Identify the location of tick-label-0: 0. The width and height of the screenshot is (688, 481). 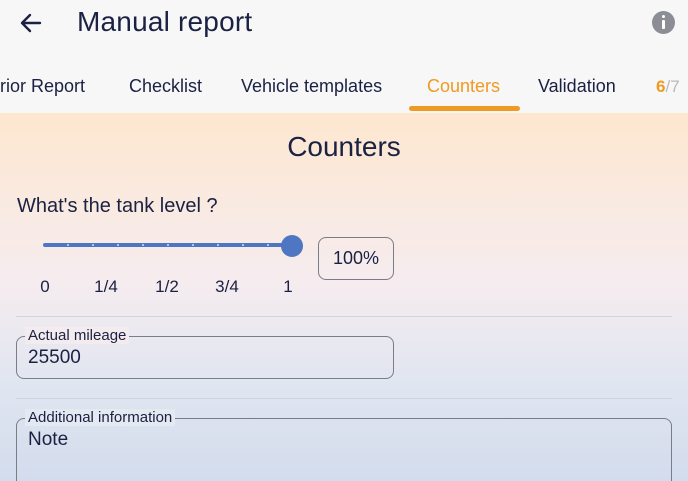
(45, 286).